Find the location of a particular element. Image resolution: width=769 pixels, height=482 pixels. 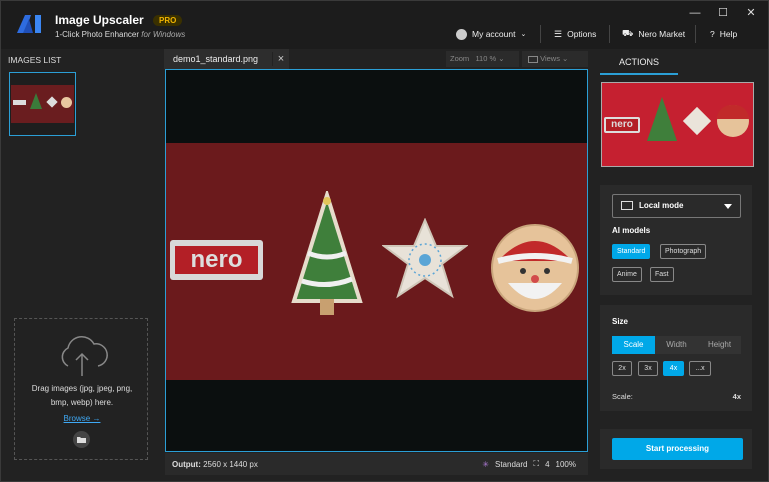

model-fast-chip: Fast is located at coordinates (662, 274).